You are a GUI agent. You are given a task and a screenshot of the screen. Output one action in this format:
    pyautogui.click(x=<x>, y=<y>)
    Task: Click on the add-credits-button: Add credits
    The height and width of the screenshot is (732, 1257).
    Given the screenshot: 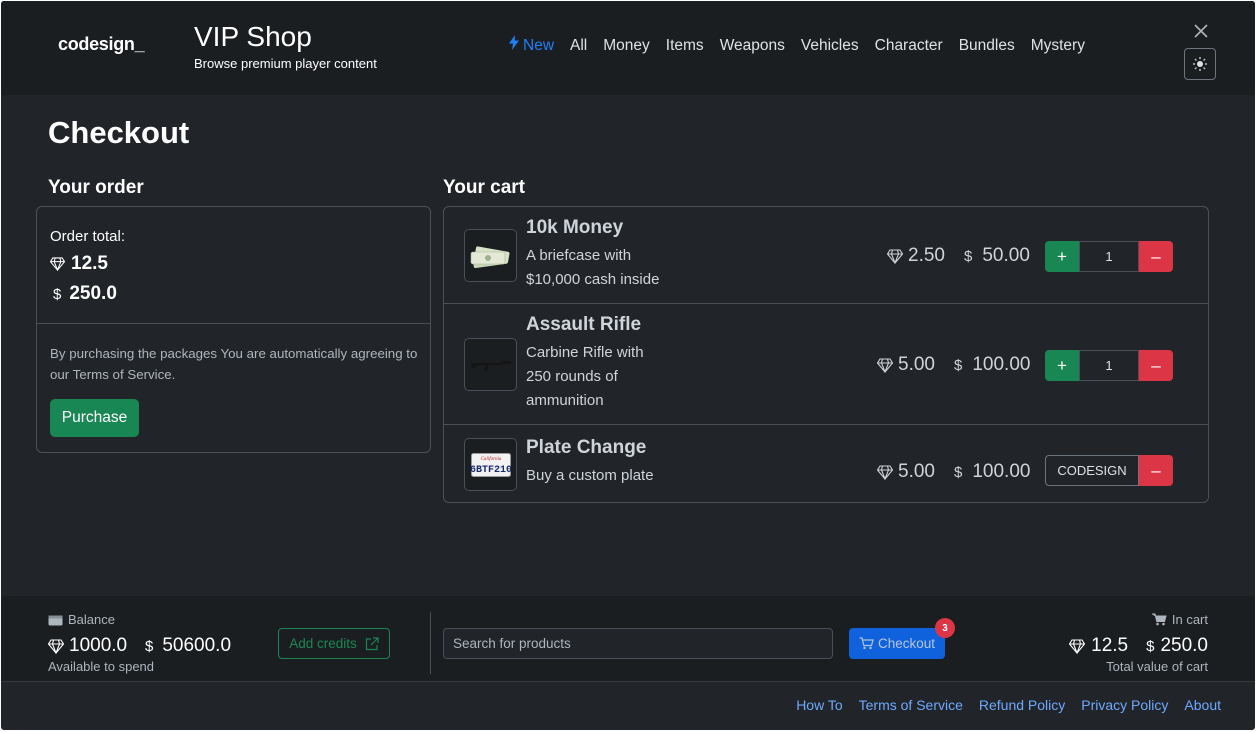 What is the action you would take?
    pyautogui.click(x=334, y=643)
    